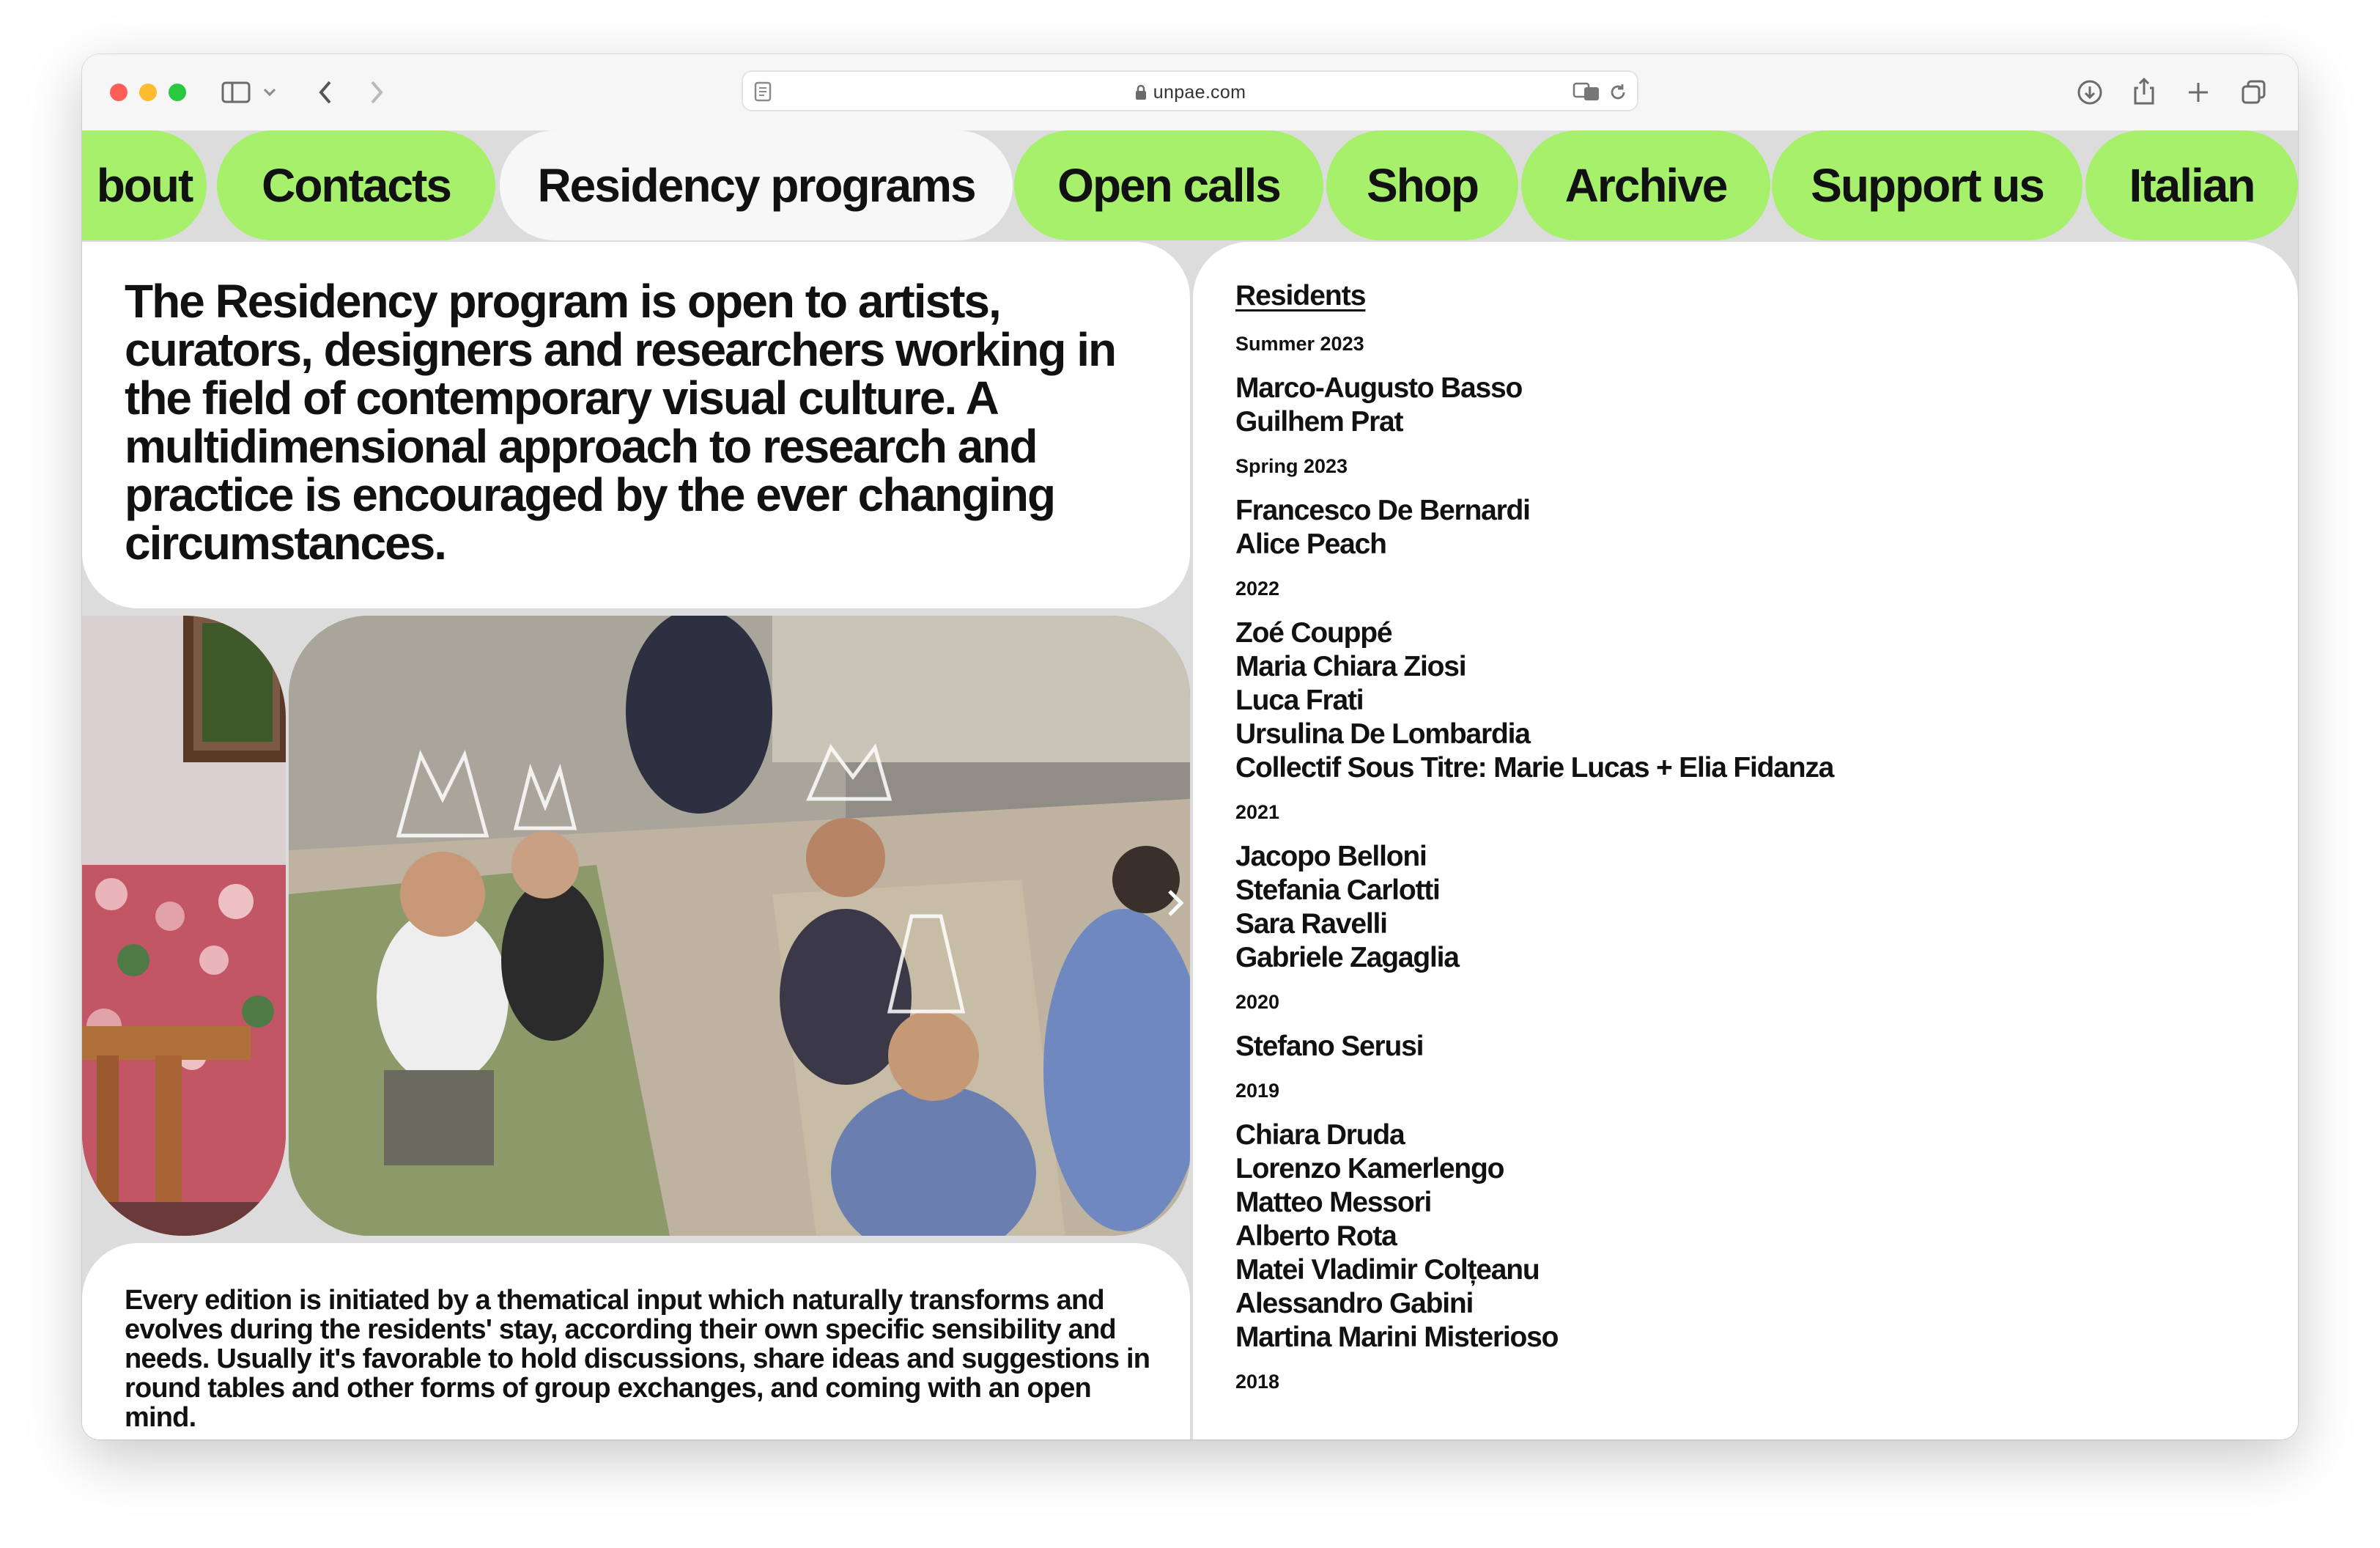 Image resolution: width=2380 pixels, height=1548 pixels. Describe the element at coordinates (144, 185) in the screenshot. I see `nav-item-about: bout` at that location.